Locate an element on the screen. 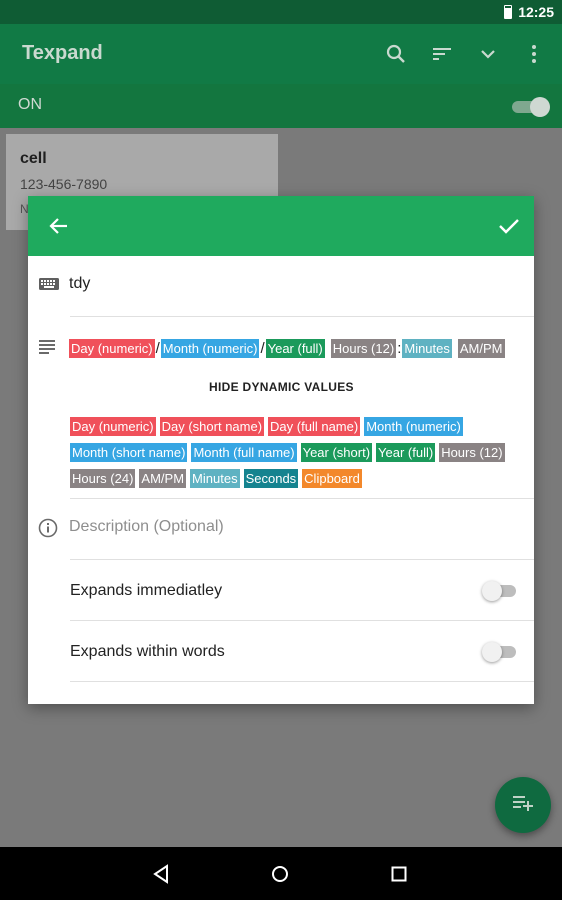 This screenshot has height=900, width=562. dynamic-values-row: Hours (24) AM/PM Minutes Seconds Clipboard is located at coordinates (299, 478).